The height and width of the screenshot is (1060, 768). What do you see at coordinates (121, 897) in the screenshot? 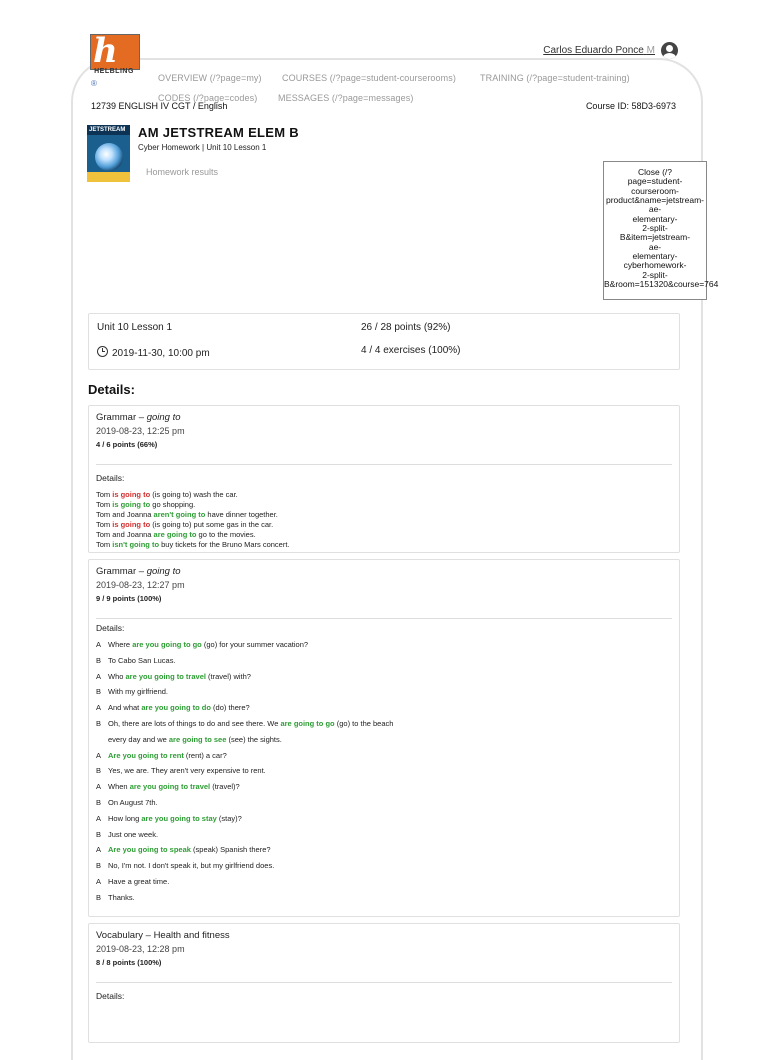
I see `line-text-before: Thanks.` at bounding box center [121, 897].